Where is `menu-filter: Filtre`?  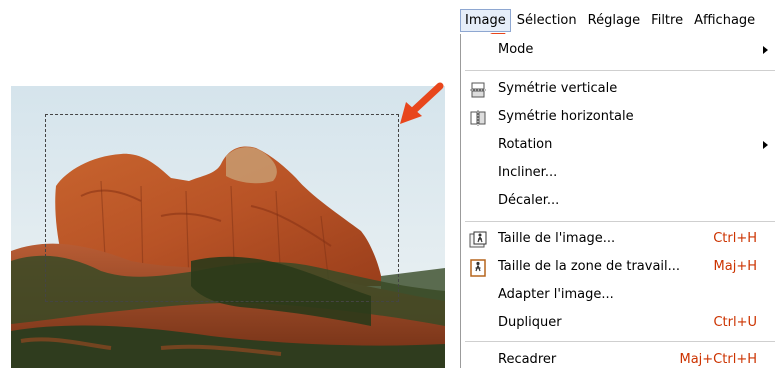 menu-filter: Filtre is located at coordinates (667, 20).